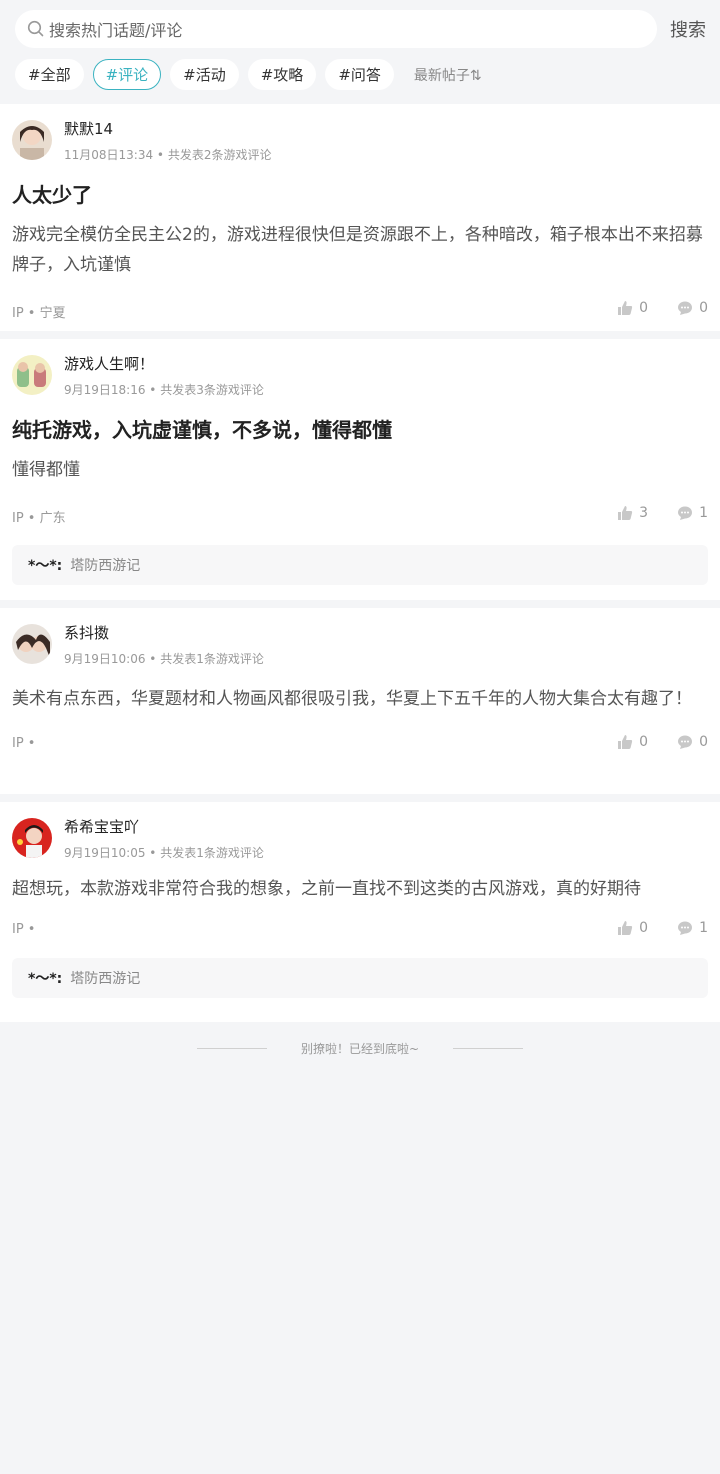 The width and height of the screenshot is (720, 1474). What do you see at coordinates (202, 430) in the screenshot?
I see `post-title: 纯托游戏，入坑虚谨慎，不多说，懂得都懂` at bounding box center [202, 430].